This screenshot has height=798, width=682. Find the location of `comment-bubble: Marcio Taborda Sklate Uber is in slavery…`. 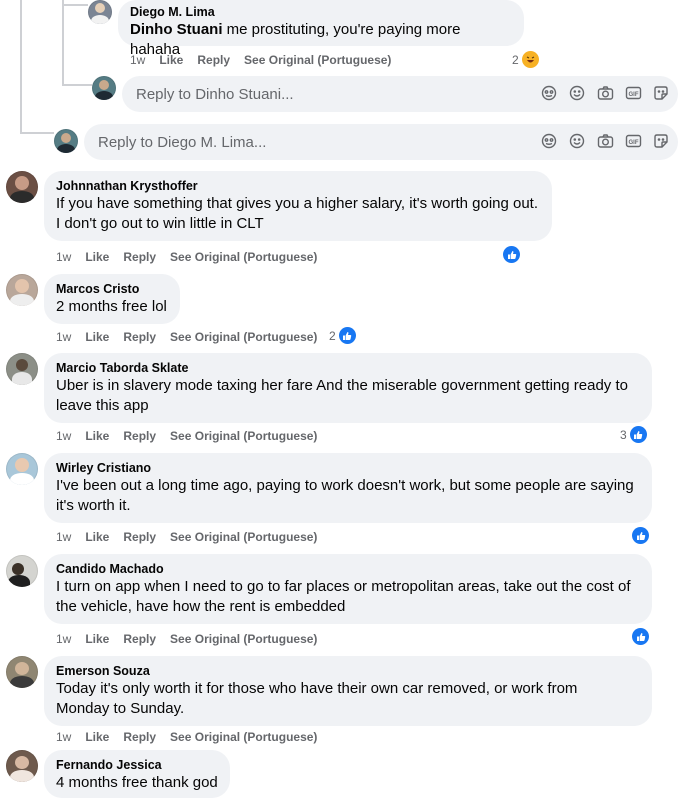

comment-bubble: Marcio Taborda Sklate Uber is in slavery… is located at coordinates (348, 388).